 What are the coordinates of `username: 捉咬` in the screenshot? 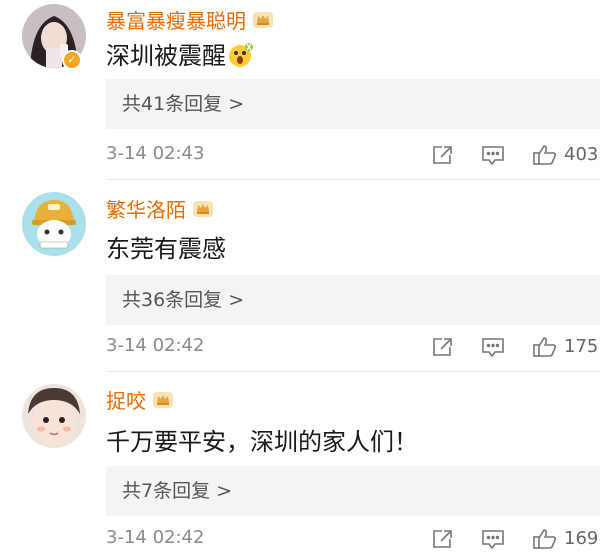 It's located at (126, 399).